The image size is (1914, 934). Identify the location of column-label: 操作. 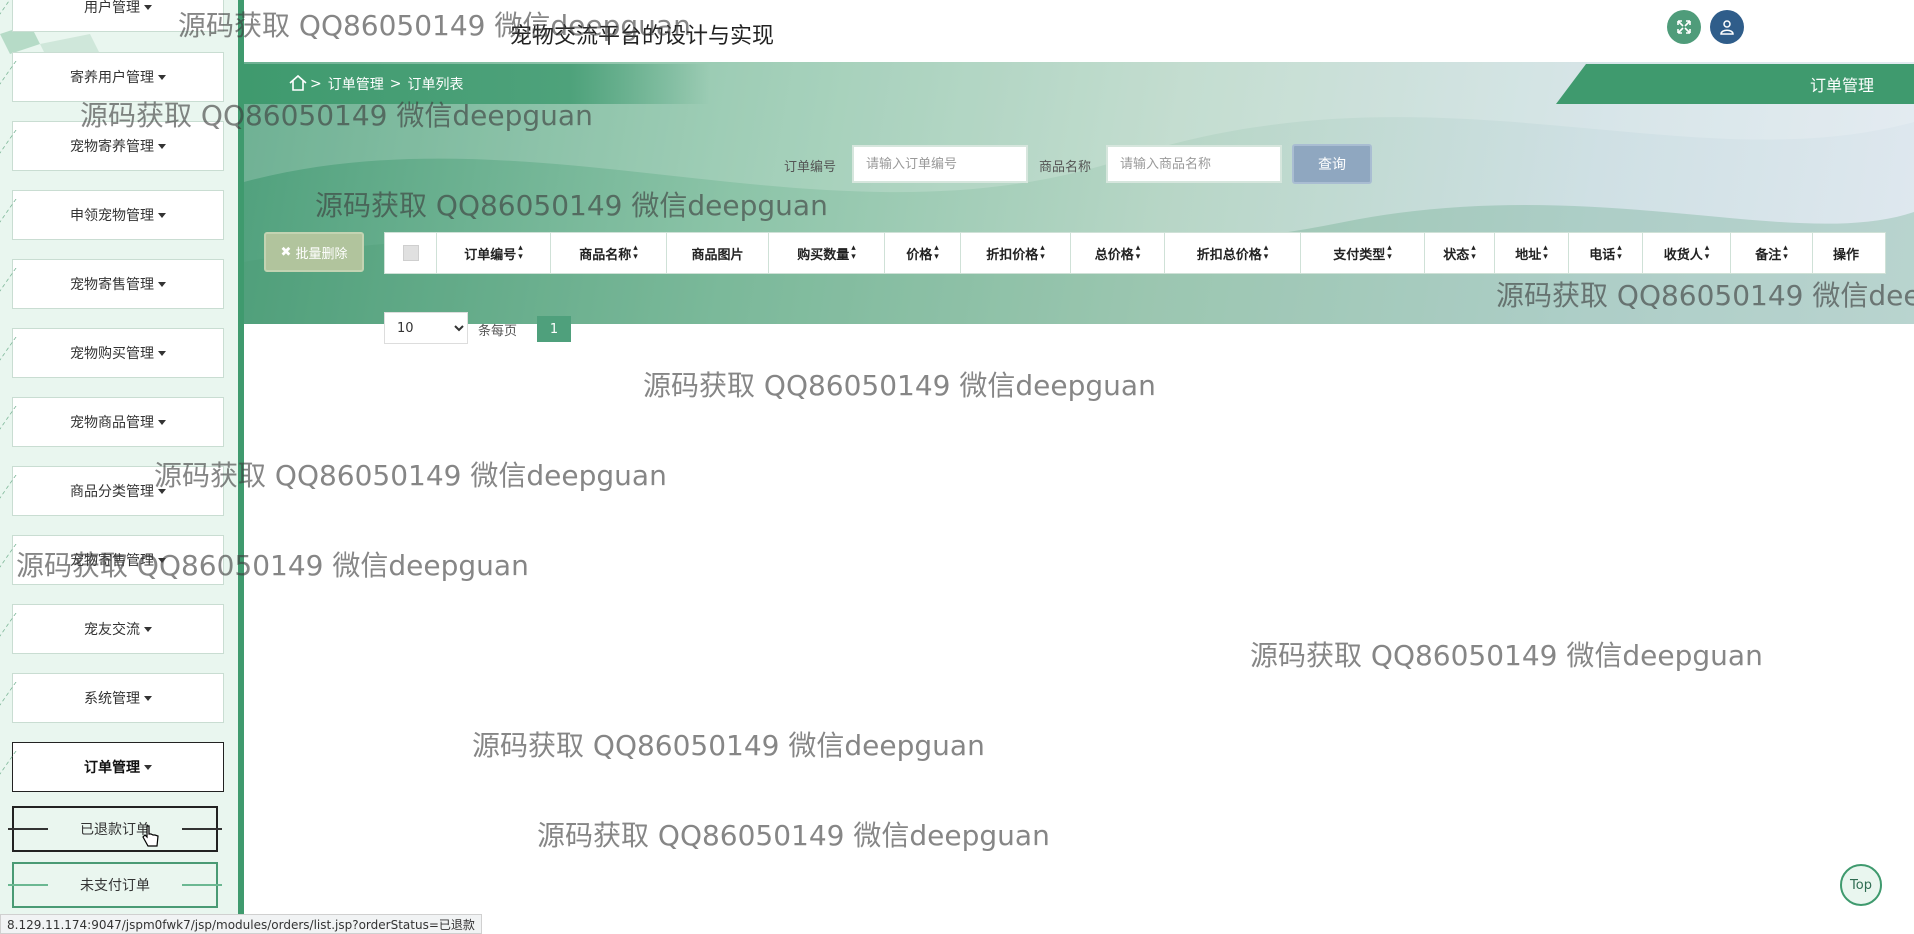
(1845, 255).